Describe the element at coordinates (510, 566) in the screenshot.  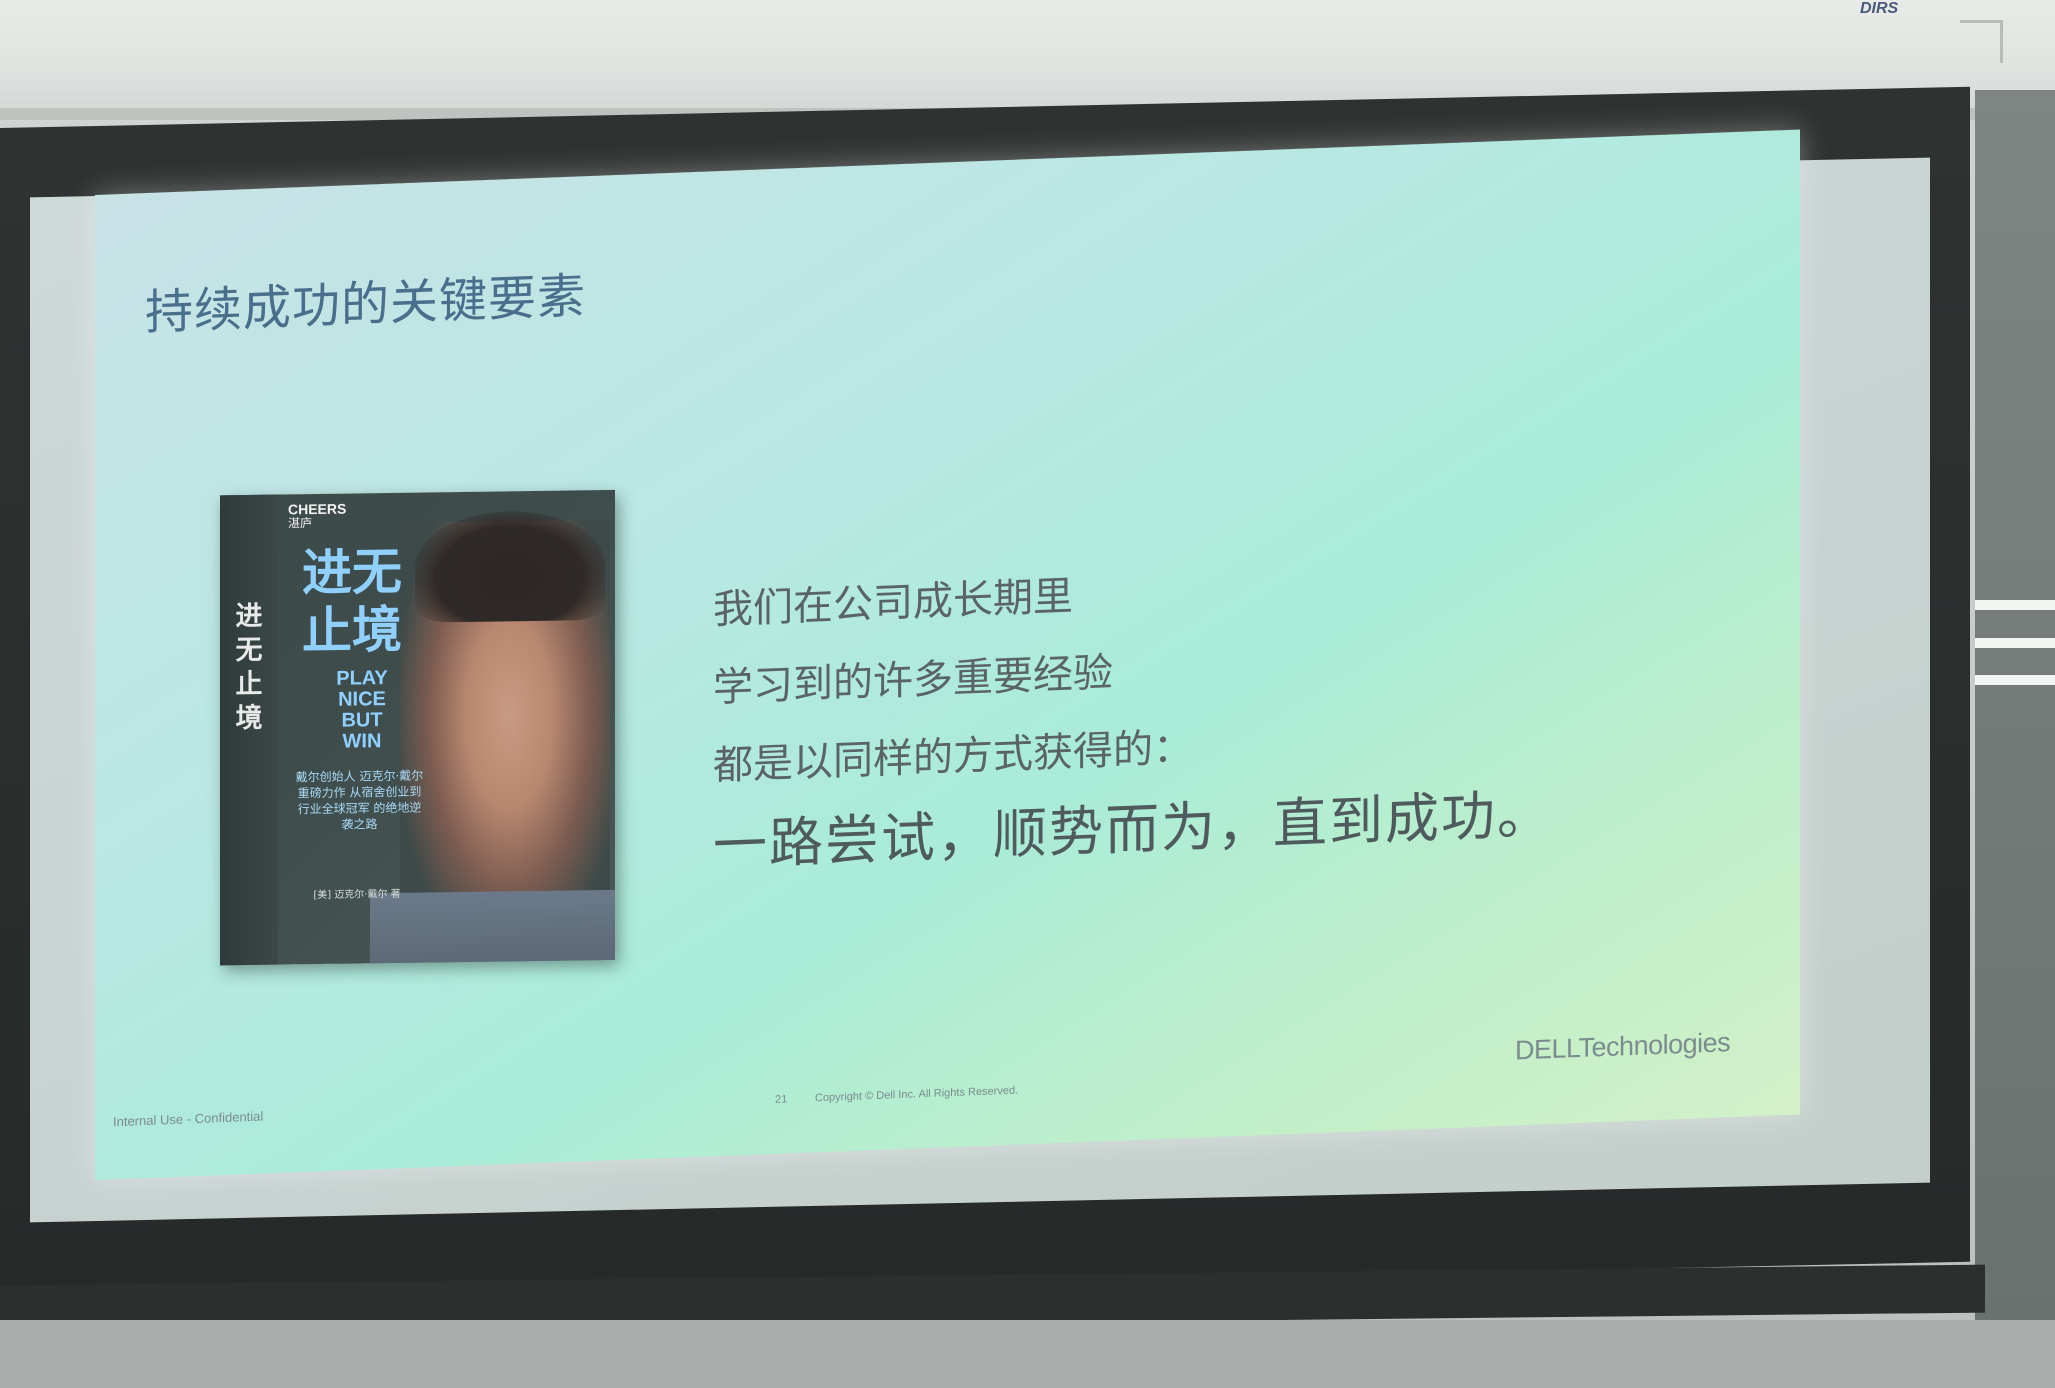
I see `author-hair` at that location.